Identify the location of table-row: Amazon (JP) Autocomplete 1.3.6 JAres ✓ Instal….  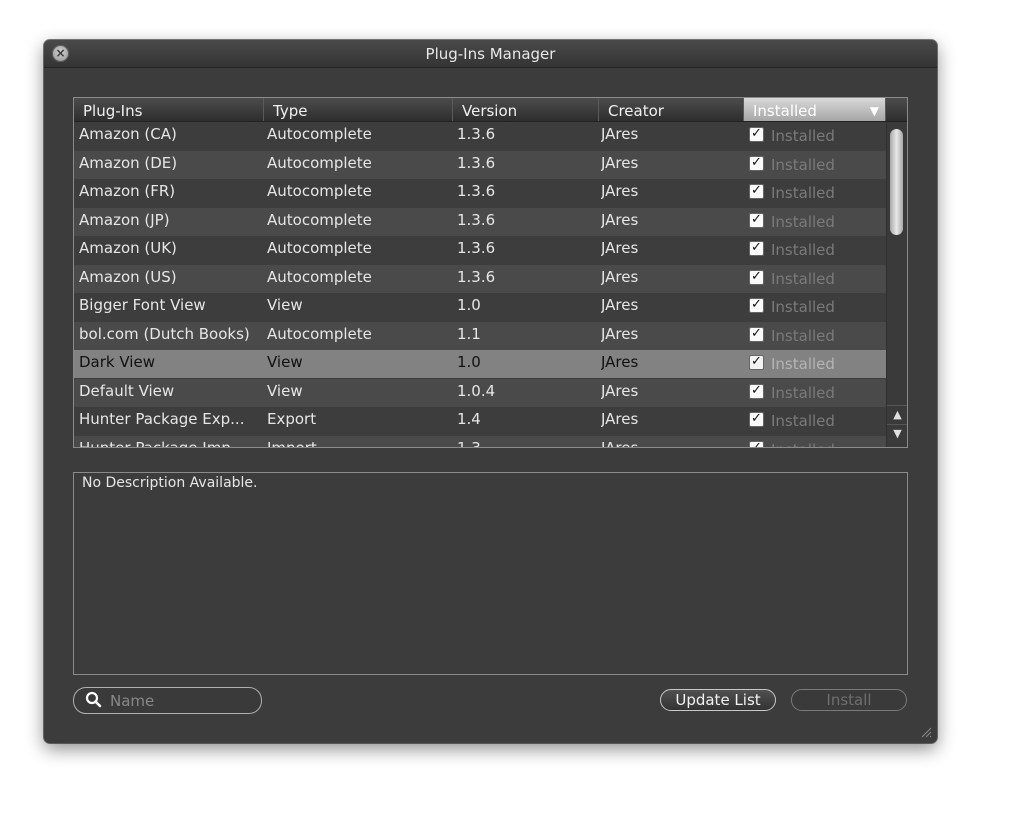
(480, 221).